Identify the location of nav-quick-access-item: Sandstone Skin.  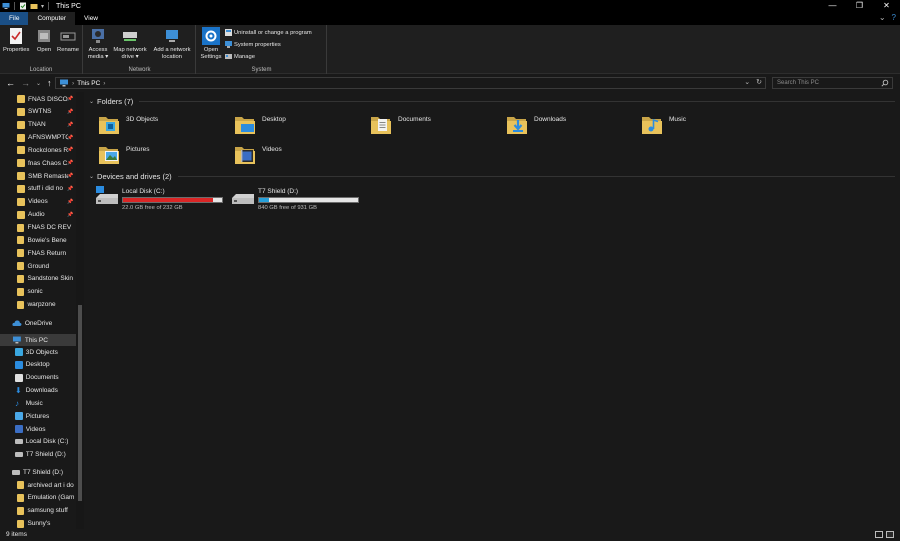
(38, 279).